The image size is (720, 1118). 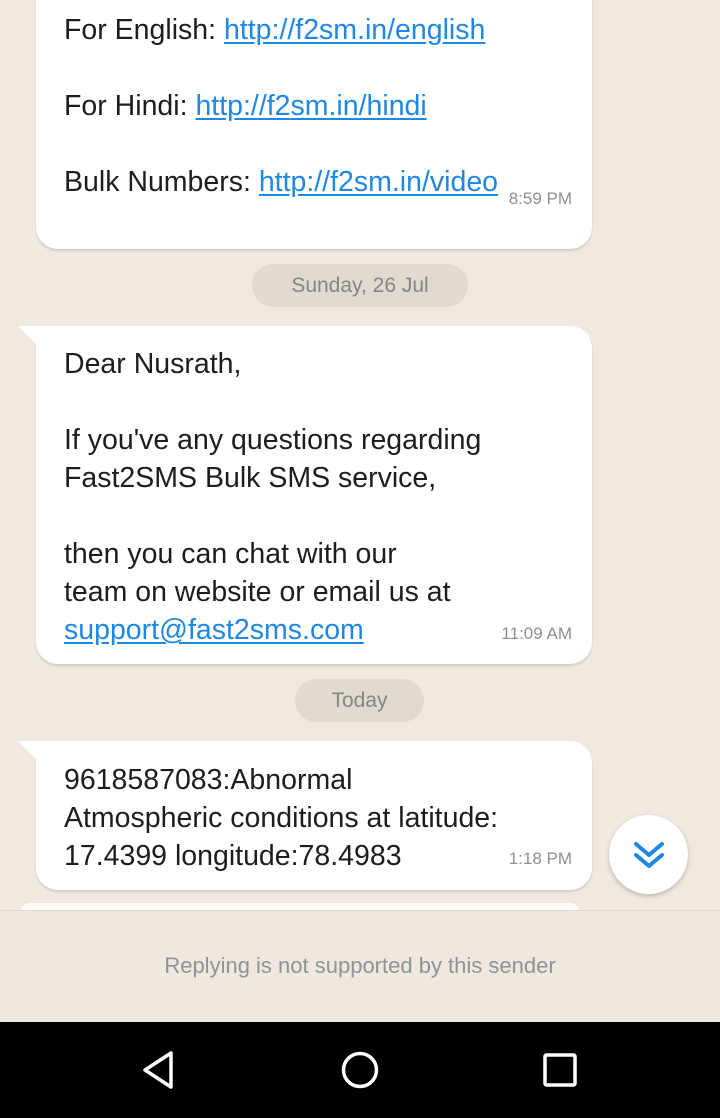 What do you see at coordinates (214, 630) in the screenshot?
I see `email-link: support@fast2sms.com` at bounding box center [214, 630].